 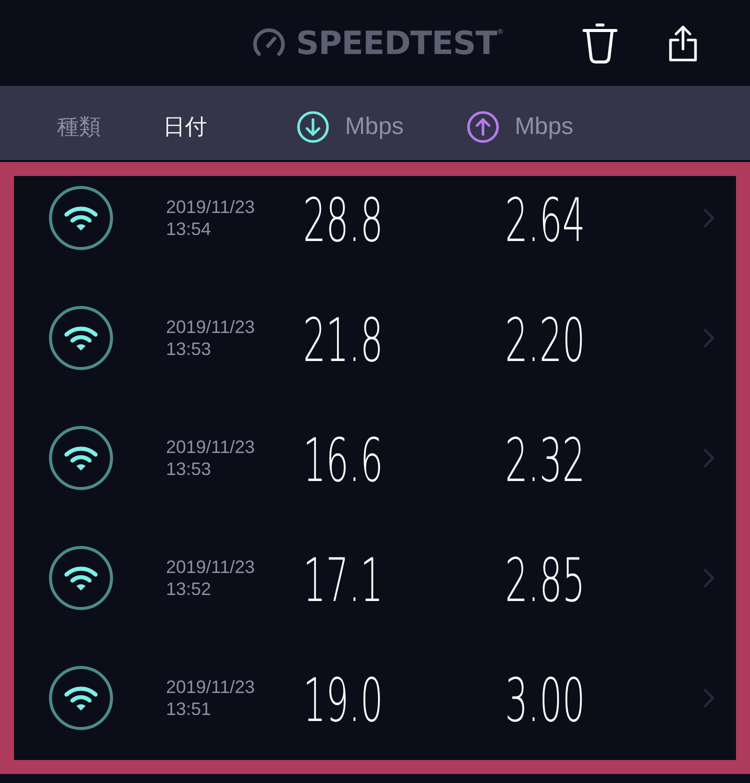 I want to click on column-header: 種類, so click(x=79, y=127).